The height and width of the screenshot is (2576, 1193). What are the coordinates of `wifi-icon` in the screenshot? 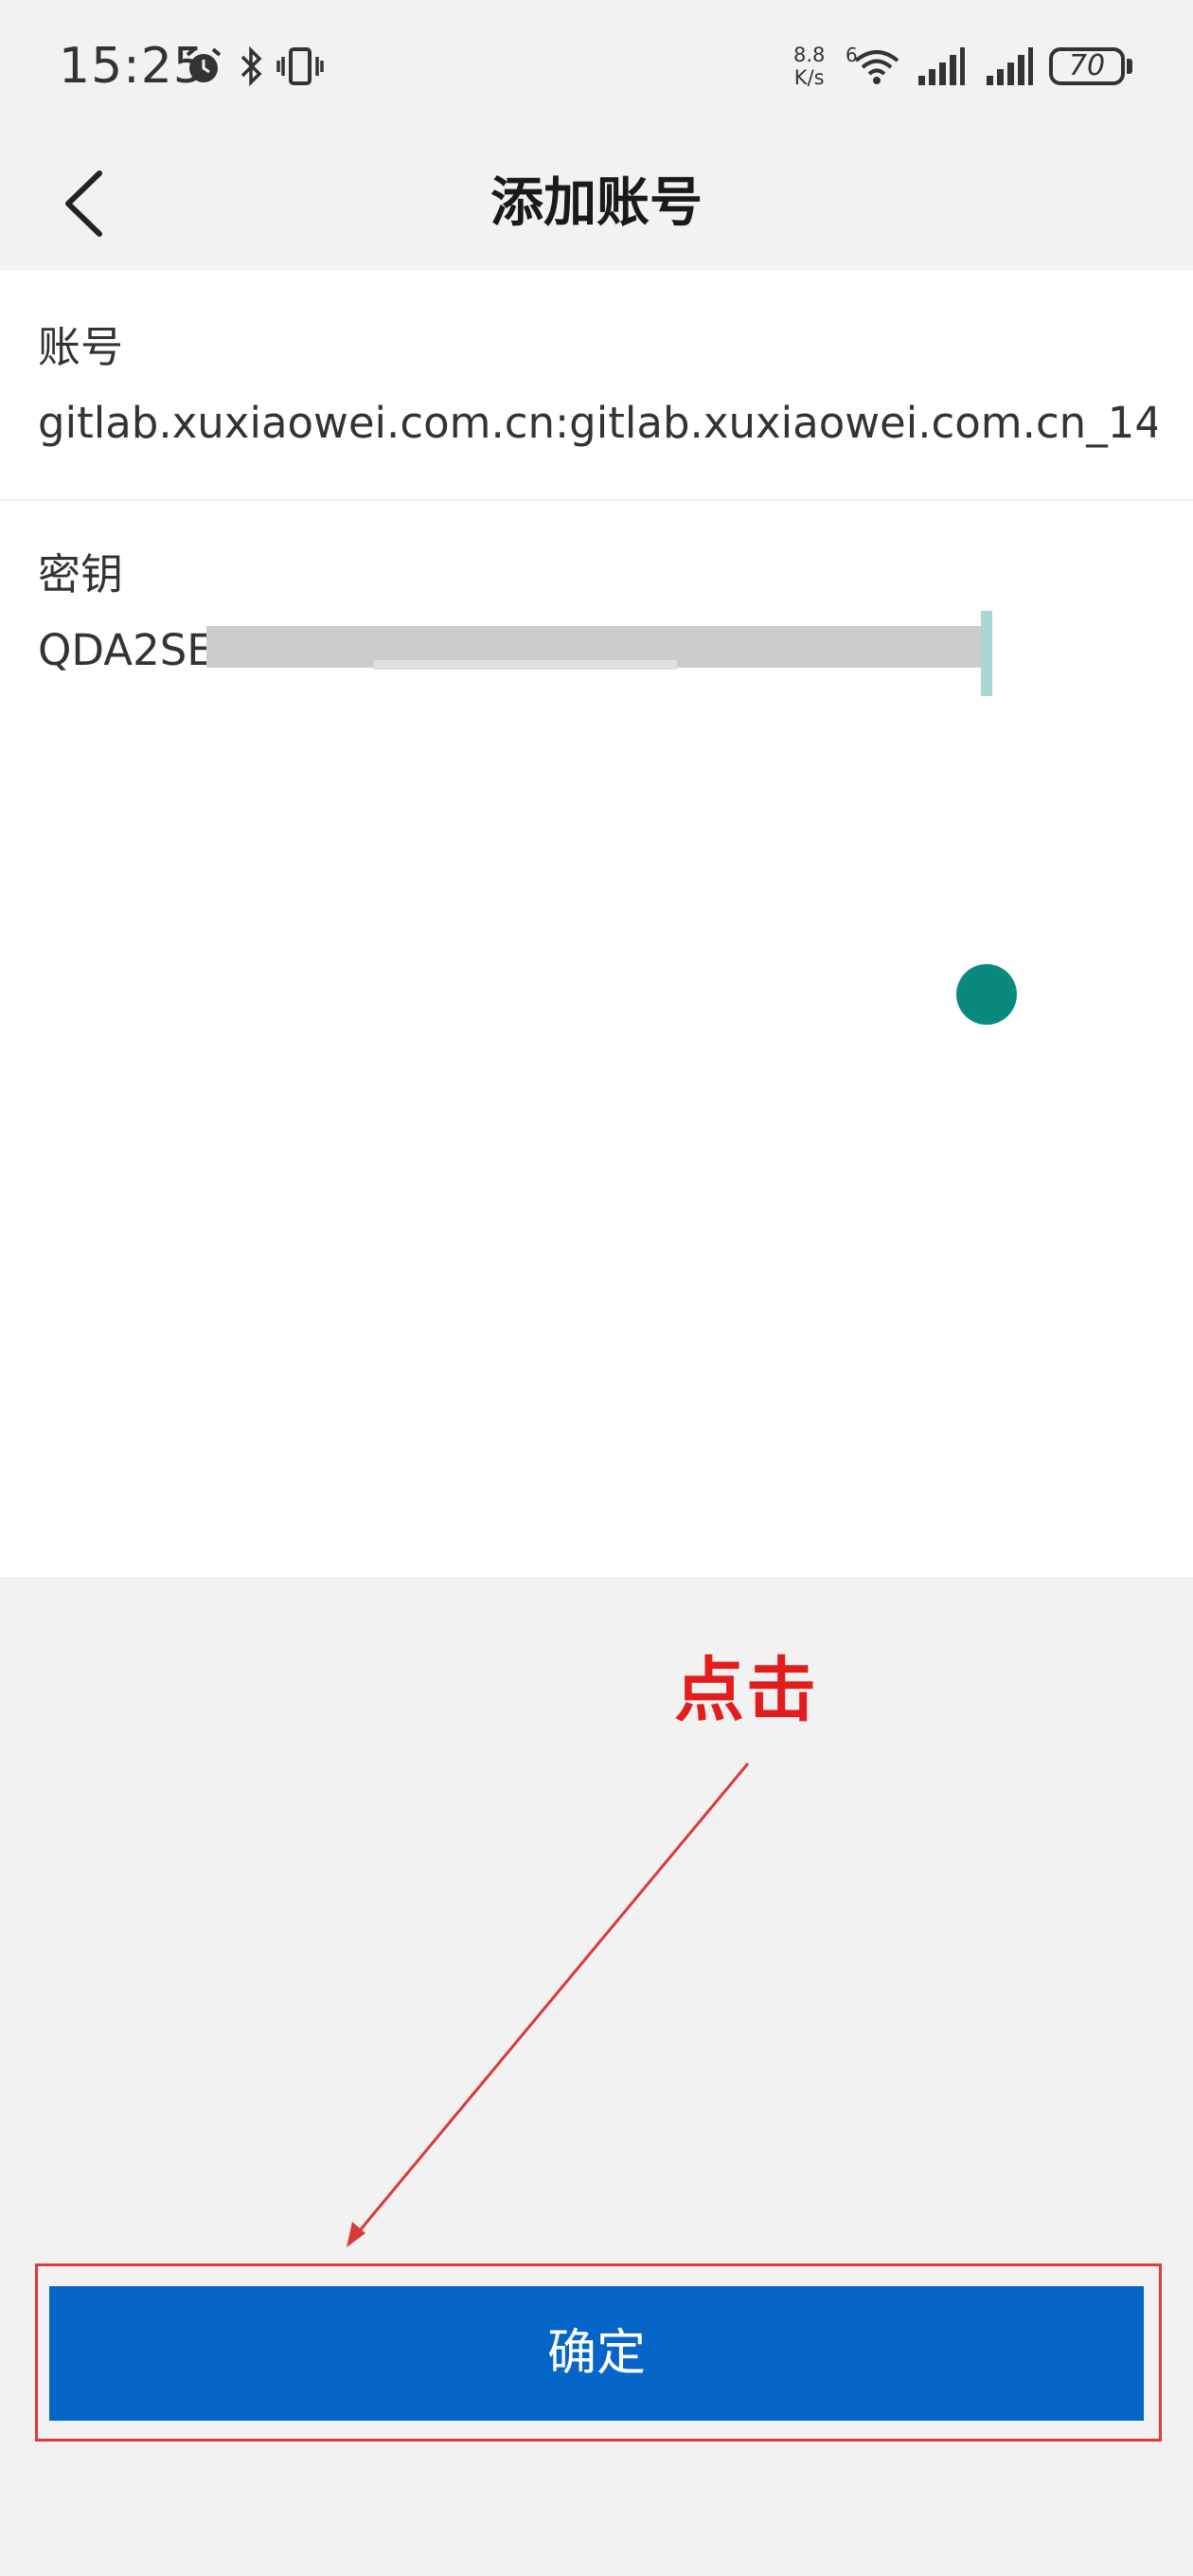 It's located at (876, 67).